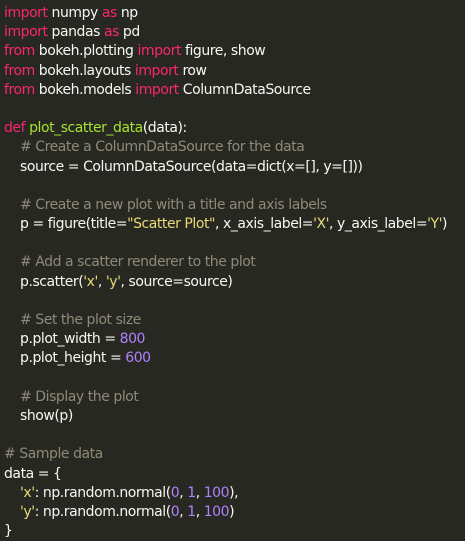 The width and height of the screenshot is (465, 541). I want to click on code-line: # Create a ColumnDataSource for the data, so click(234, 147).